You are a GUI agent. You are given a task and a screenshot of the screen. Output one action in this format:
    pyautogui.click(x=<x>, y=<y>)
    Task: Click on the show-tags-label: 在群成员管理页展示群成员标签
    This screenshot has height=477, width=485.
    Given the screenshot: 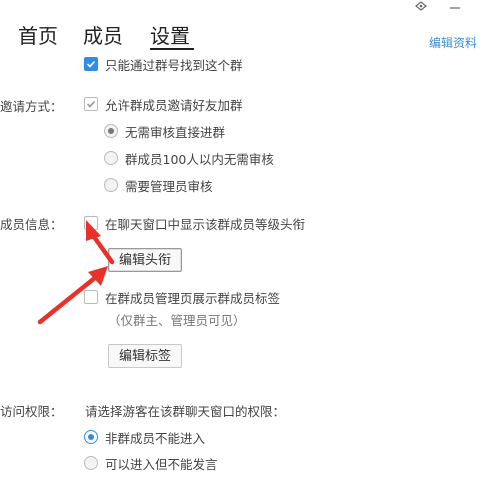 What is the action you would take?
    pyautogui.click(x=193, y=298)
    